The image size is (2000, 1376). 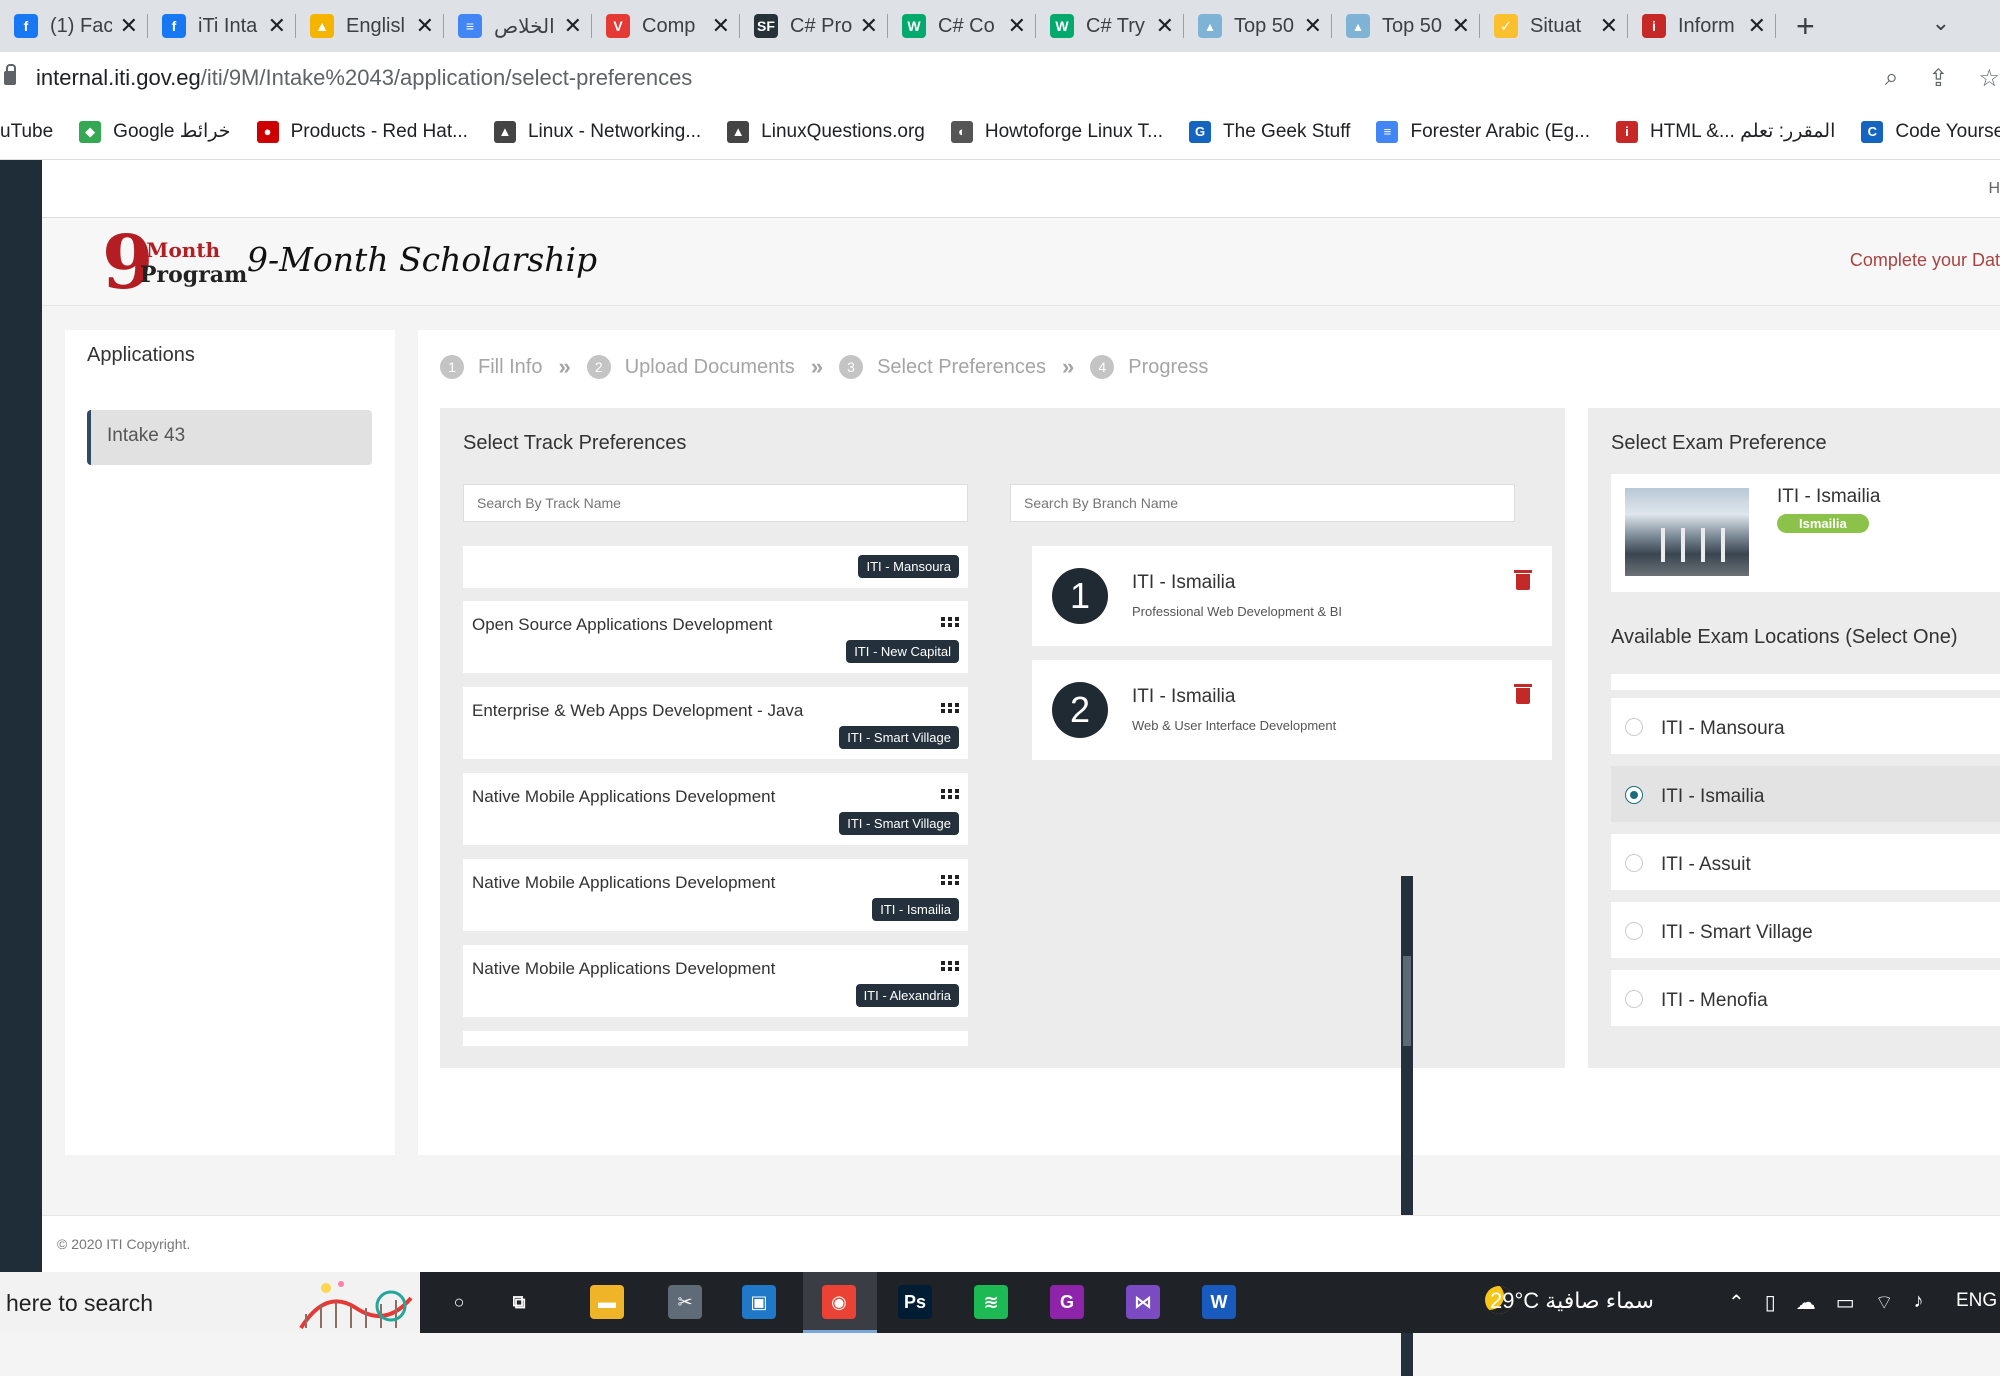 What do you see at coordinates (1805, 862) in the screenshot?
I see `exam-location-option: ITI - Assuit` at bounding box center [1805, 862].